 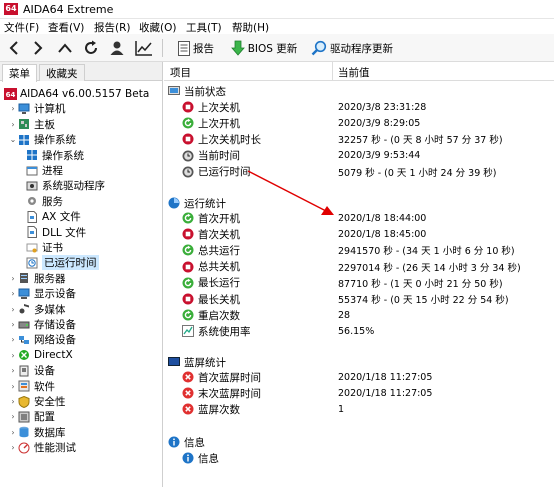 I want to click on refresh-icon, so click(x=91, y=47).